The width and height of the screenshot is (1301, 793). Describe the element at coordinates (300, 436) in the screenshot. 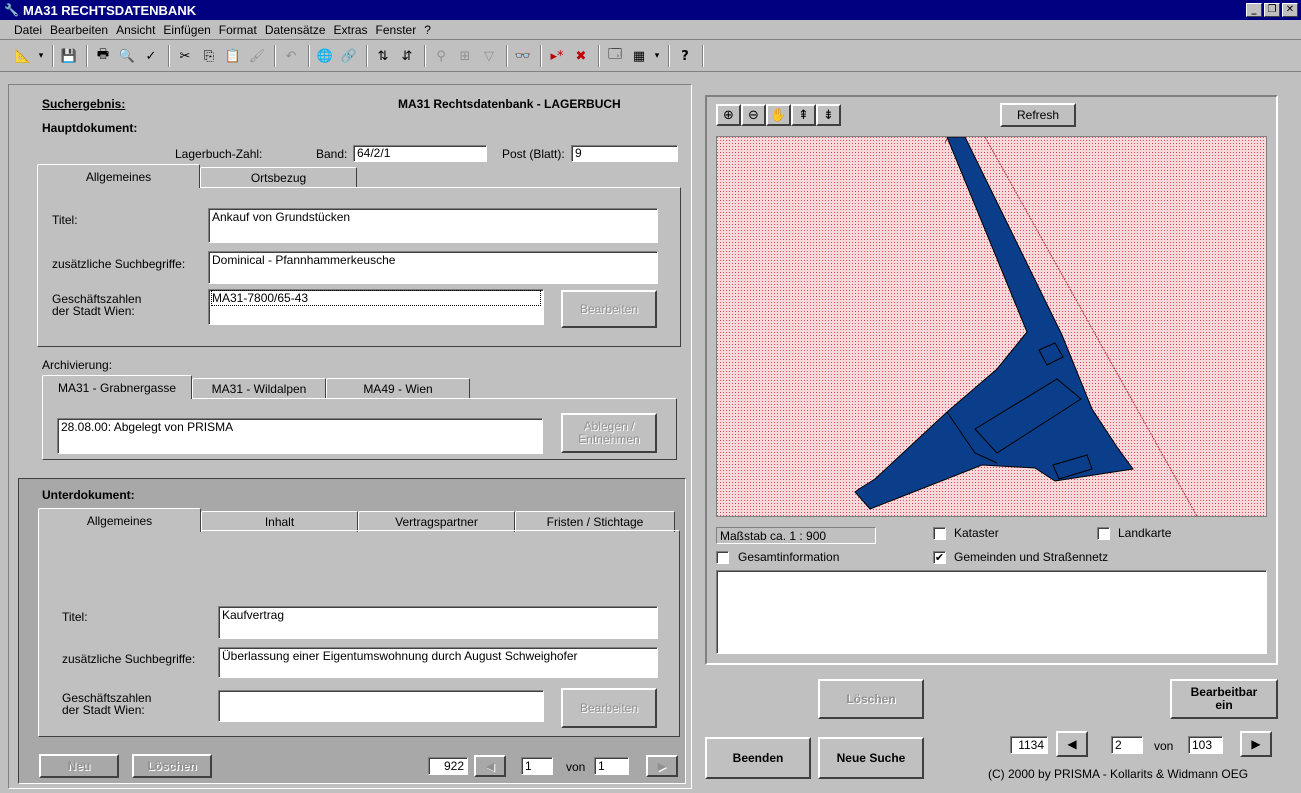

I see `archiv-field: 28.08.00: Abgelegt von PRISMA` at that location.